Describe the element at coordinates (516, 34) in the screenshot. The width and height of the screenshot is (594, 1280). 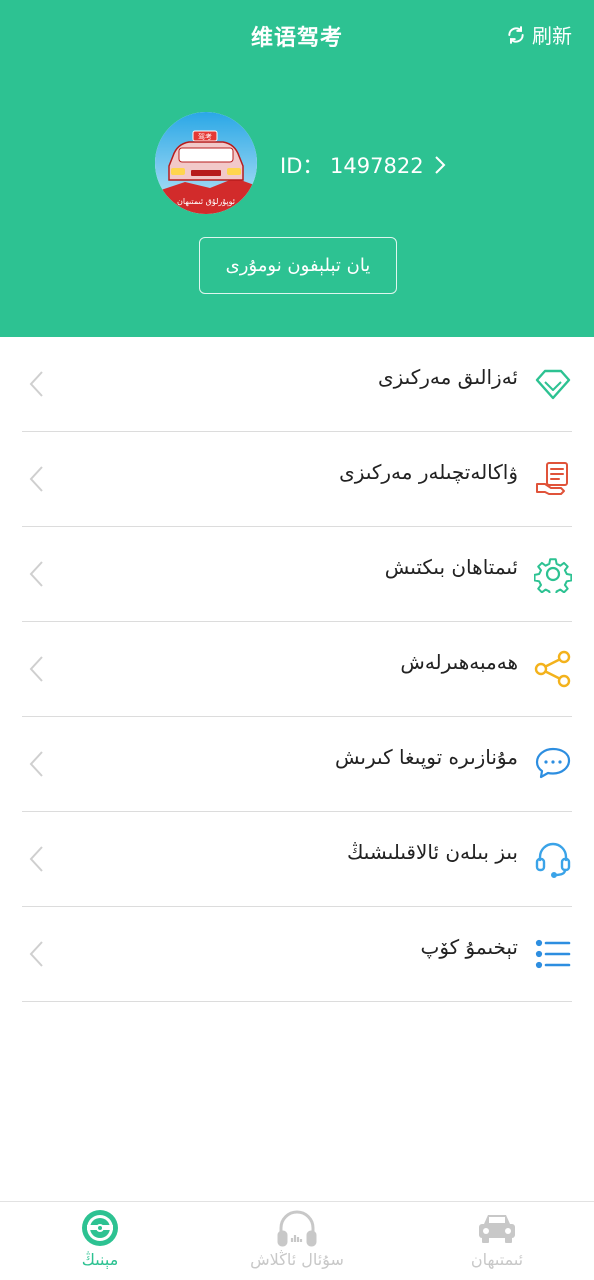
I see `refresh-icon` at that location.